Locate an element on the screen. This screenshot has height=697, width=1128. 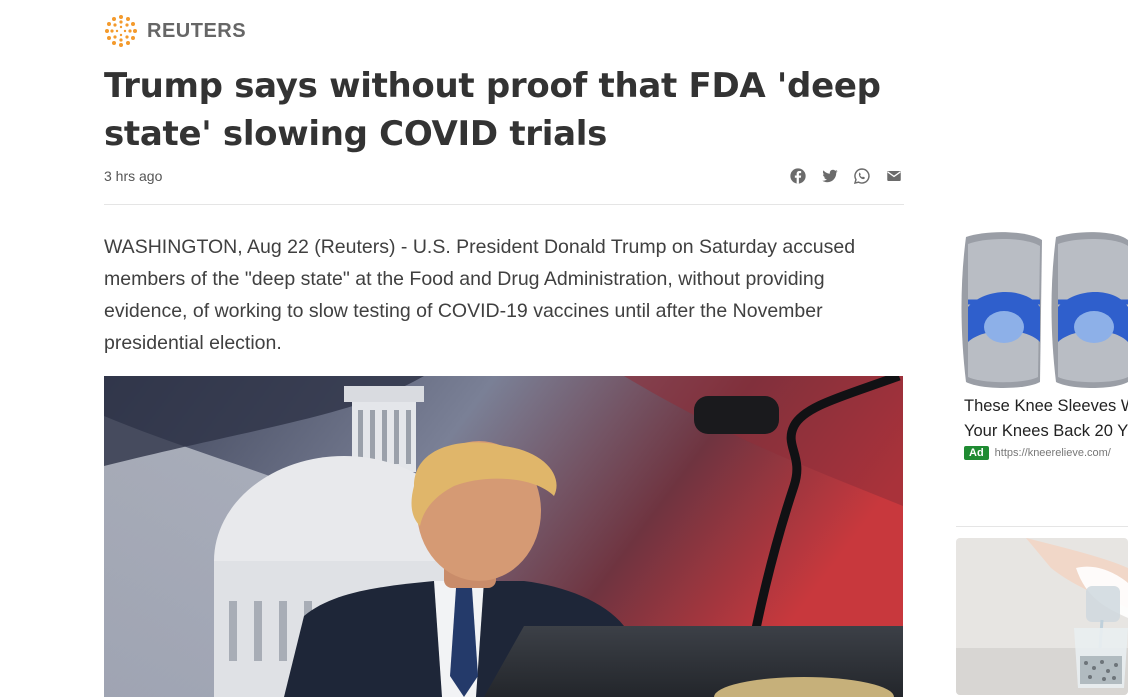
ad-url: https://kneerelieve.com/ is located at coordinates (1053, 453).